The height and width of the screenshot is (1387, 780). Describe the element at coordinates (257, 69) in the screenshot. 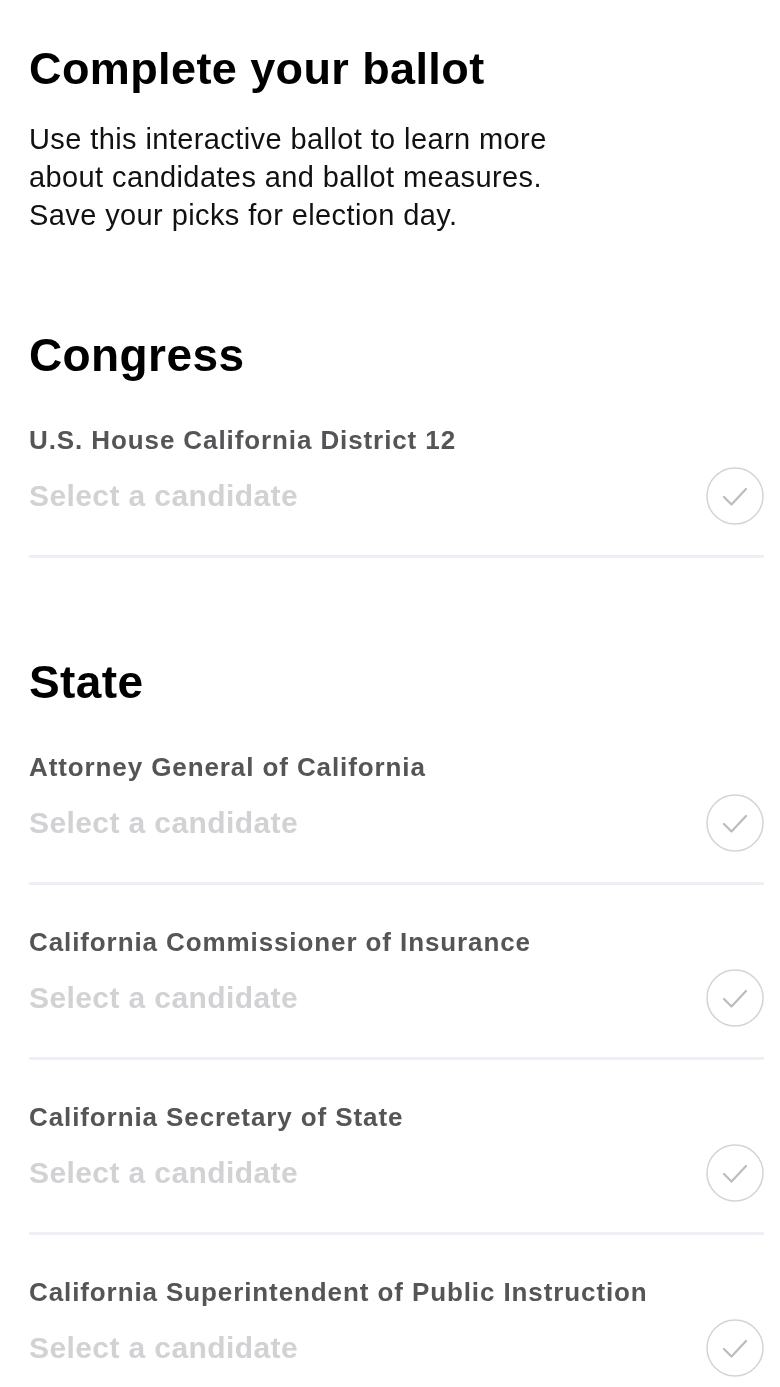

I see `page-title: Complete your ballot` at that location.